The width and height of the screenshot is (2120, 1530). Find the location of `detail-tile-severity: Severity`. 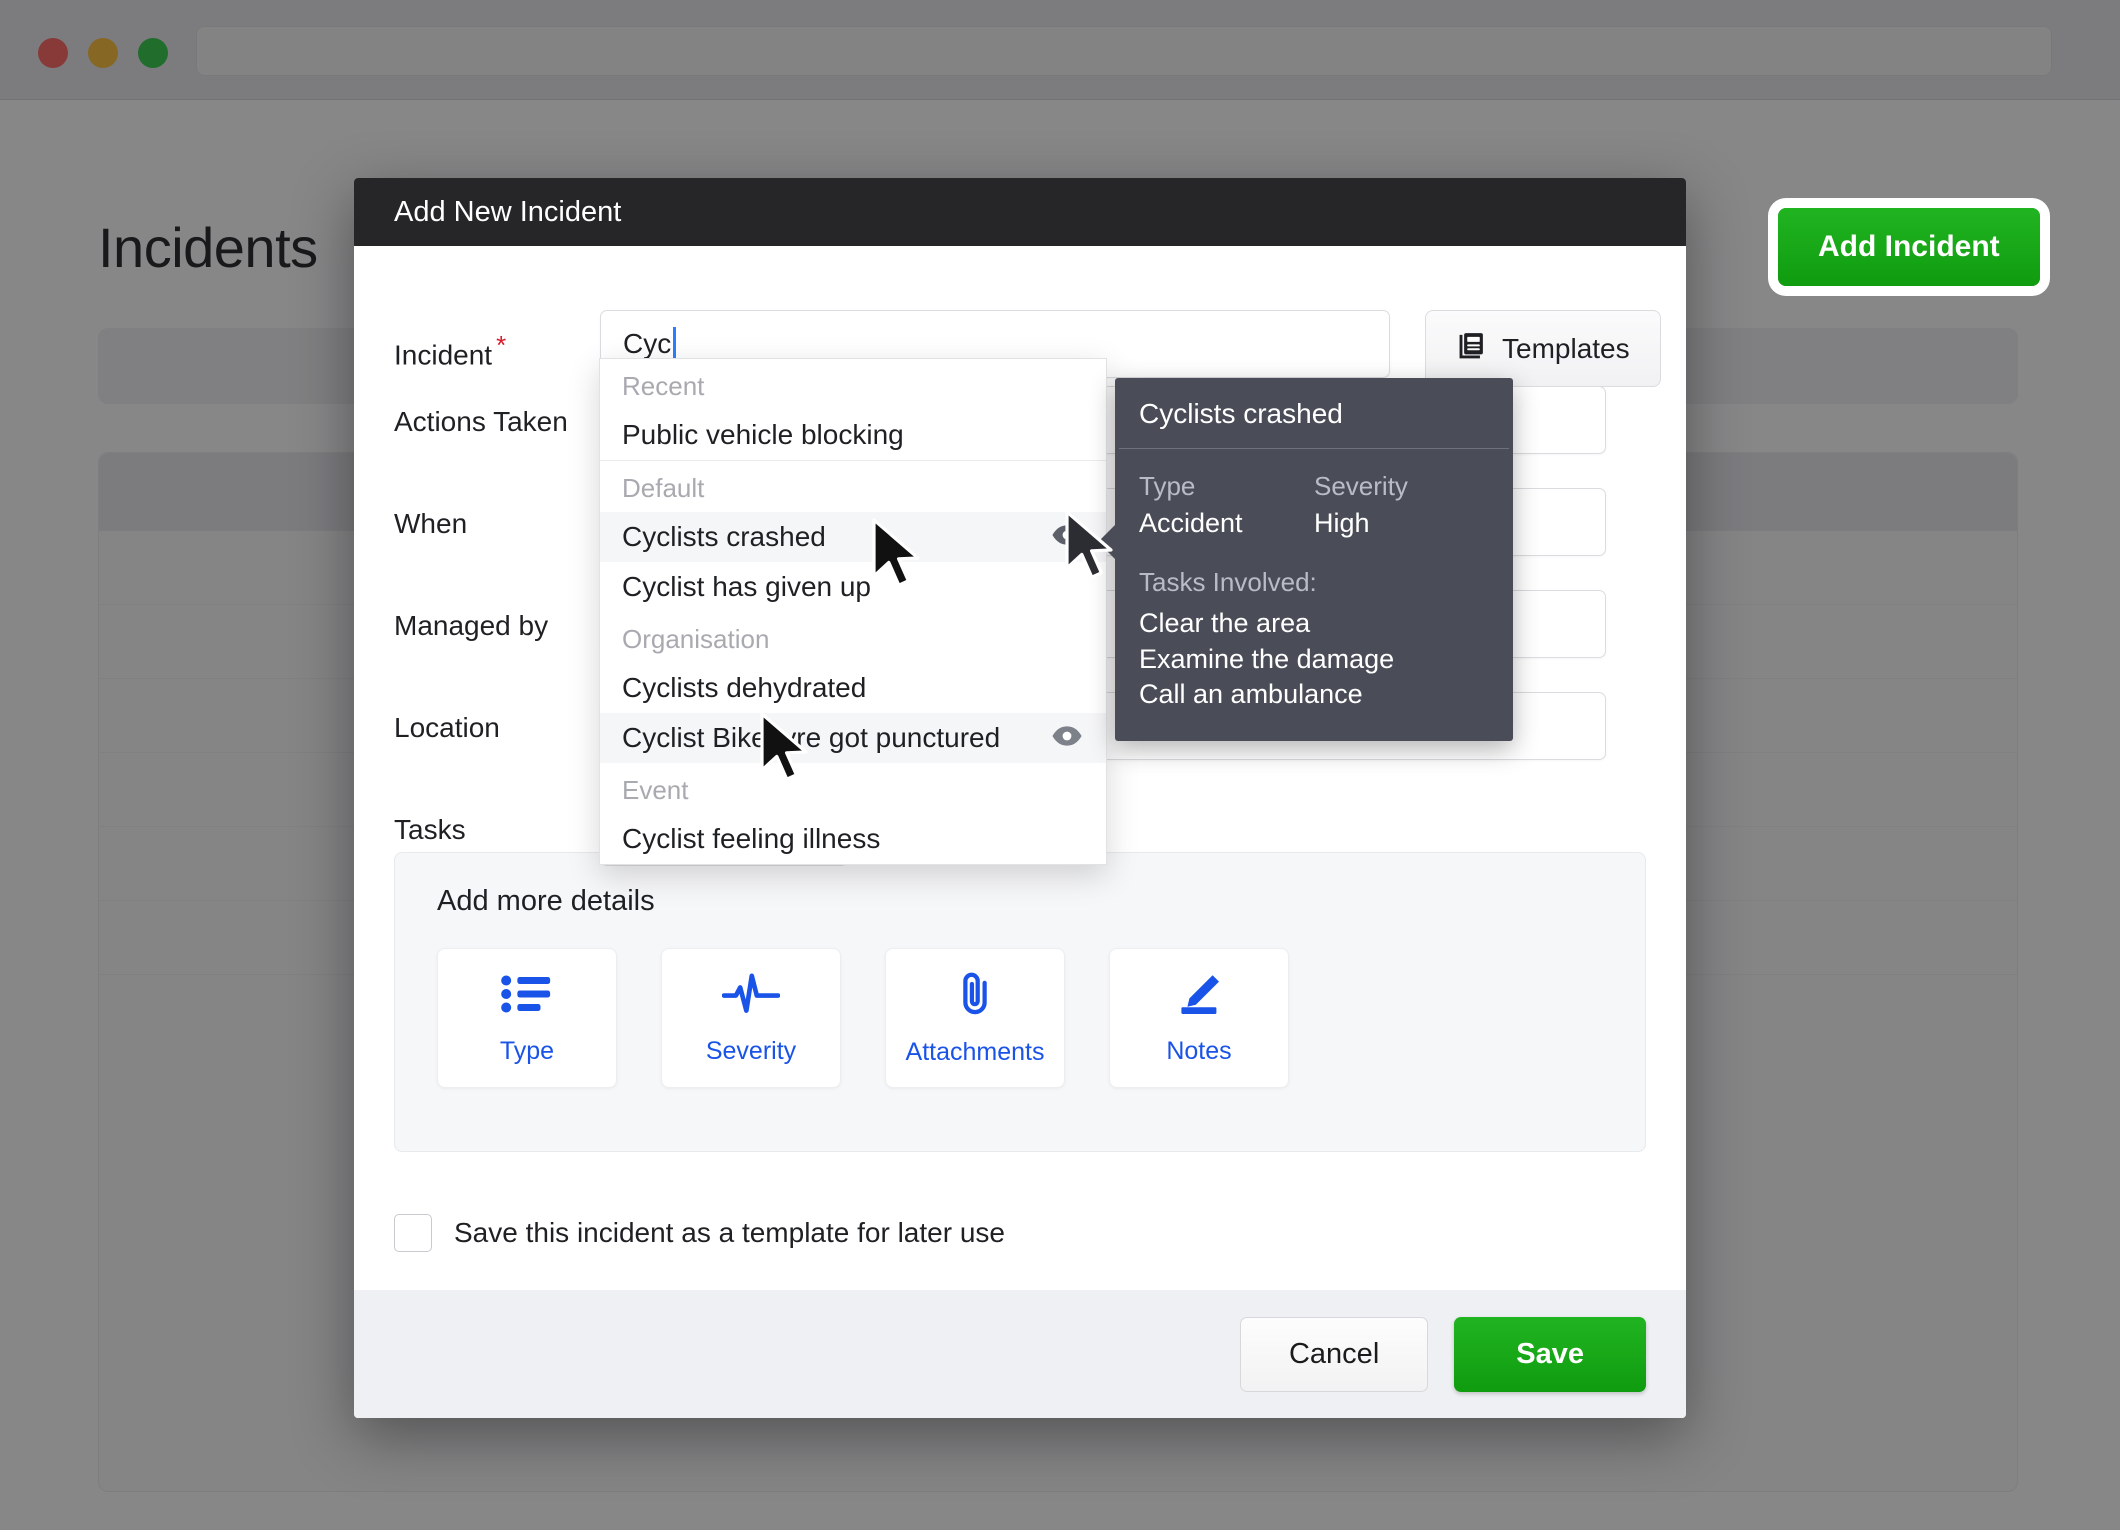

detail-tile-severity: Severity is located at coordinates (751, 1018).